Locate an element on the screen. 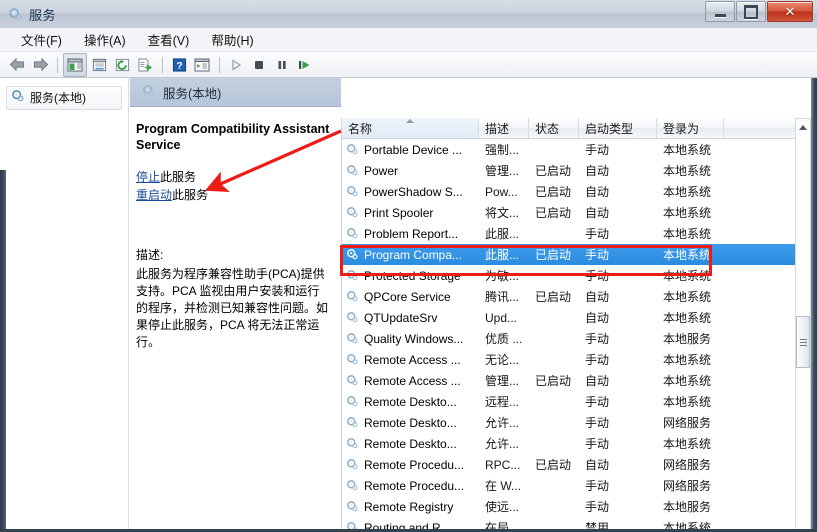  menu-view: 查看(V) is located at coordinates (169, 39).